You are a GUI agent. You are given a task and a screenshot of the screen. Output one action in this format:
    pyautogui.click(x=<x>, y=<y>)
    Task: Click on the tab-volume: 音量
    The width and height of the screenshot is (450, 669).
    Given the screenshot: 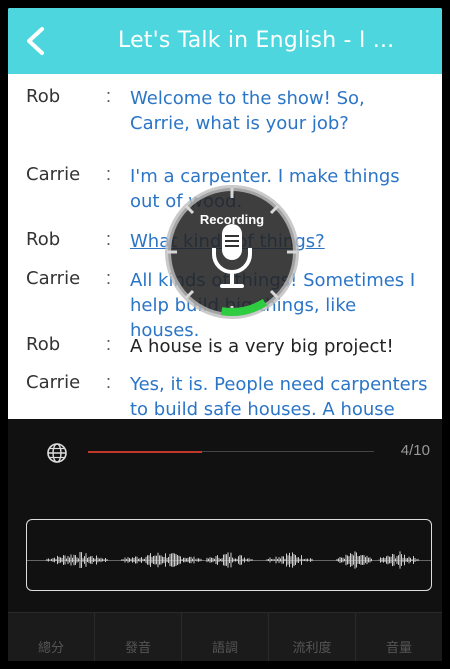 What is the action you would take?
    pyautogui.click(x=398, y=637)
    